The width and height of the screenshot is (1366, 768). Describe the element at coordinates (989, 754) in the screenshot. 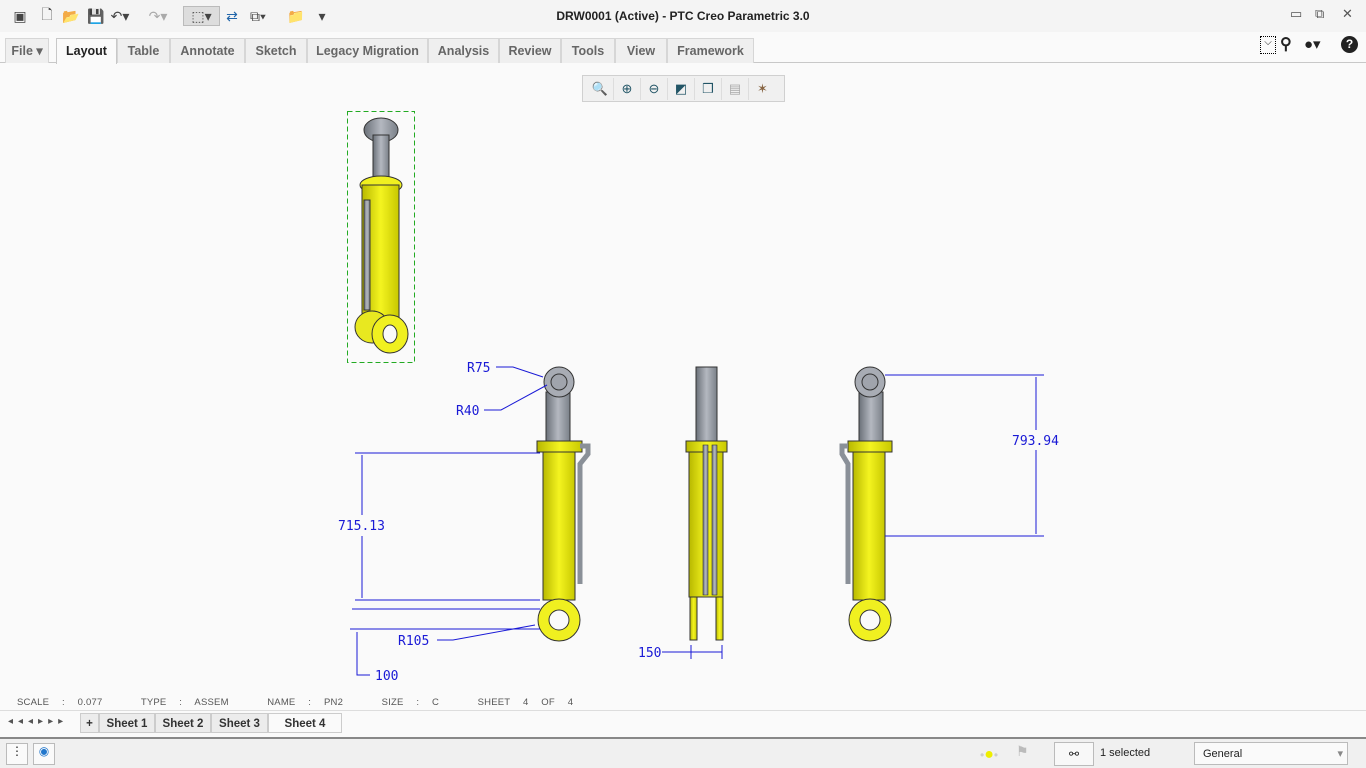

I see `regeneration-status-icon: •●•` at that location.